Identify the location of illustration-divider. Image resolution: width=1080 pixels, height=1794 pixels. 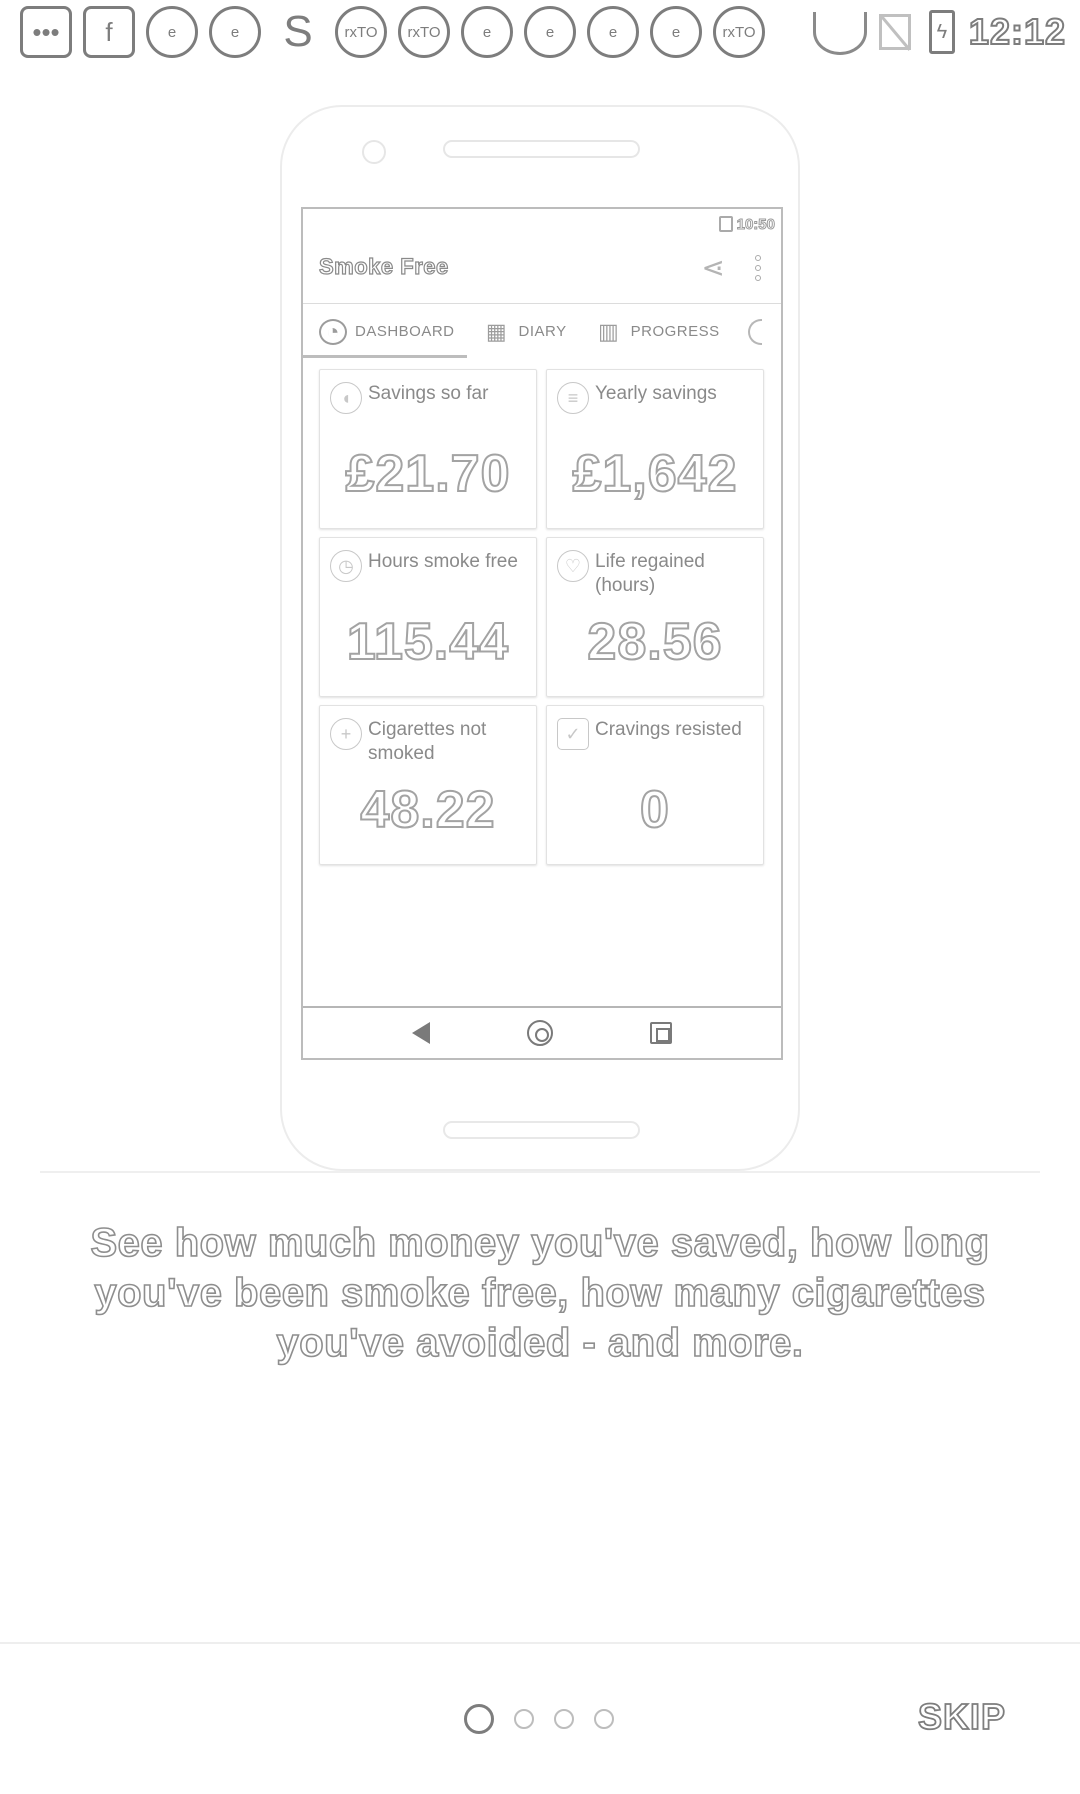
(540, 1172).